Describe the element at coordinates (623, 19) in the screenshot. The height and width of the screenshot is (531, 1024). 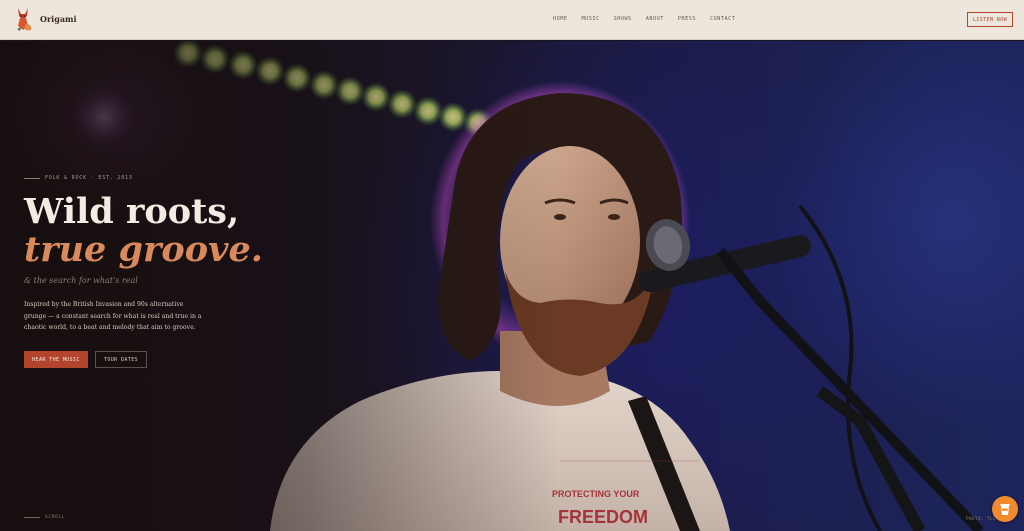
I see `nav-shows: SHOWS` at that location.